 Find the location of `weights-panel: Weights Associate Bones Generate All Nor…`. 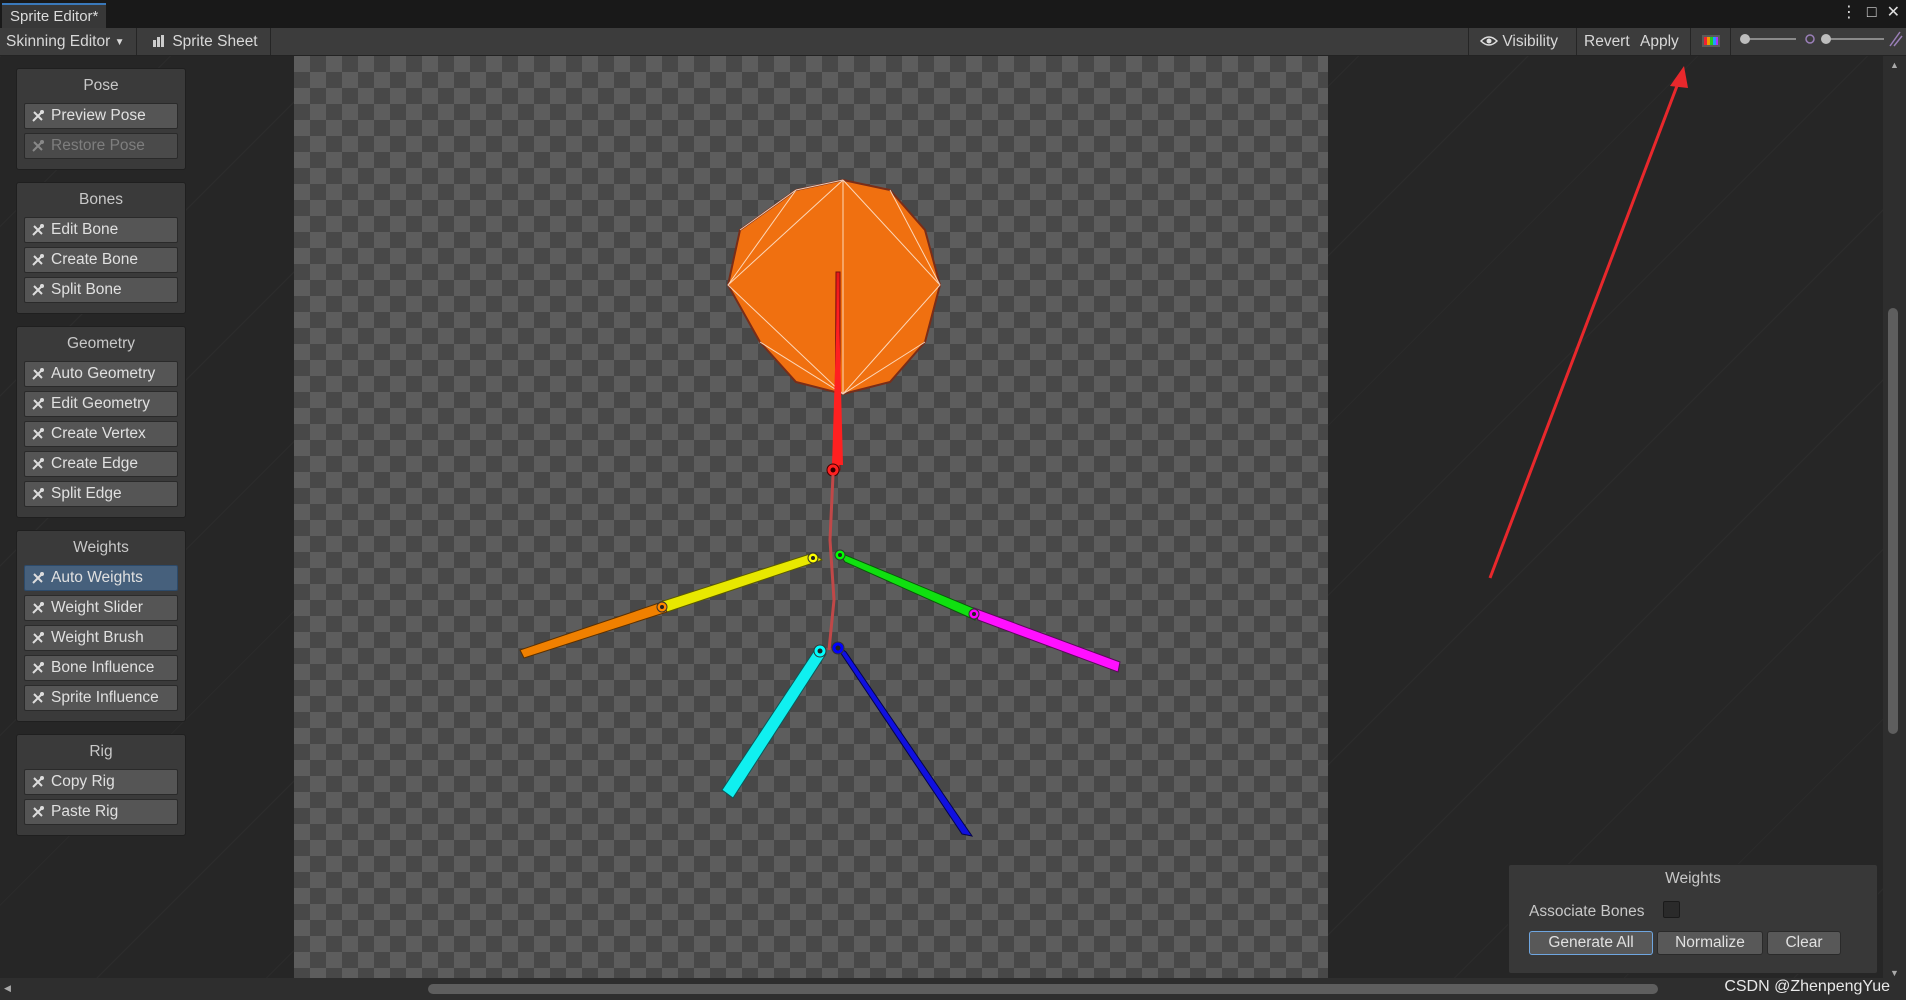

weights-panel: Weights Associate Bones Generate All Nor… is located at coordinates (1693, 919).